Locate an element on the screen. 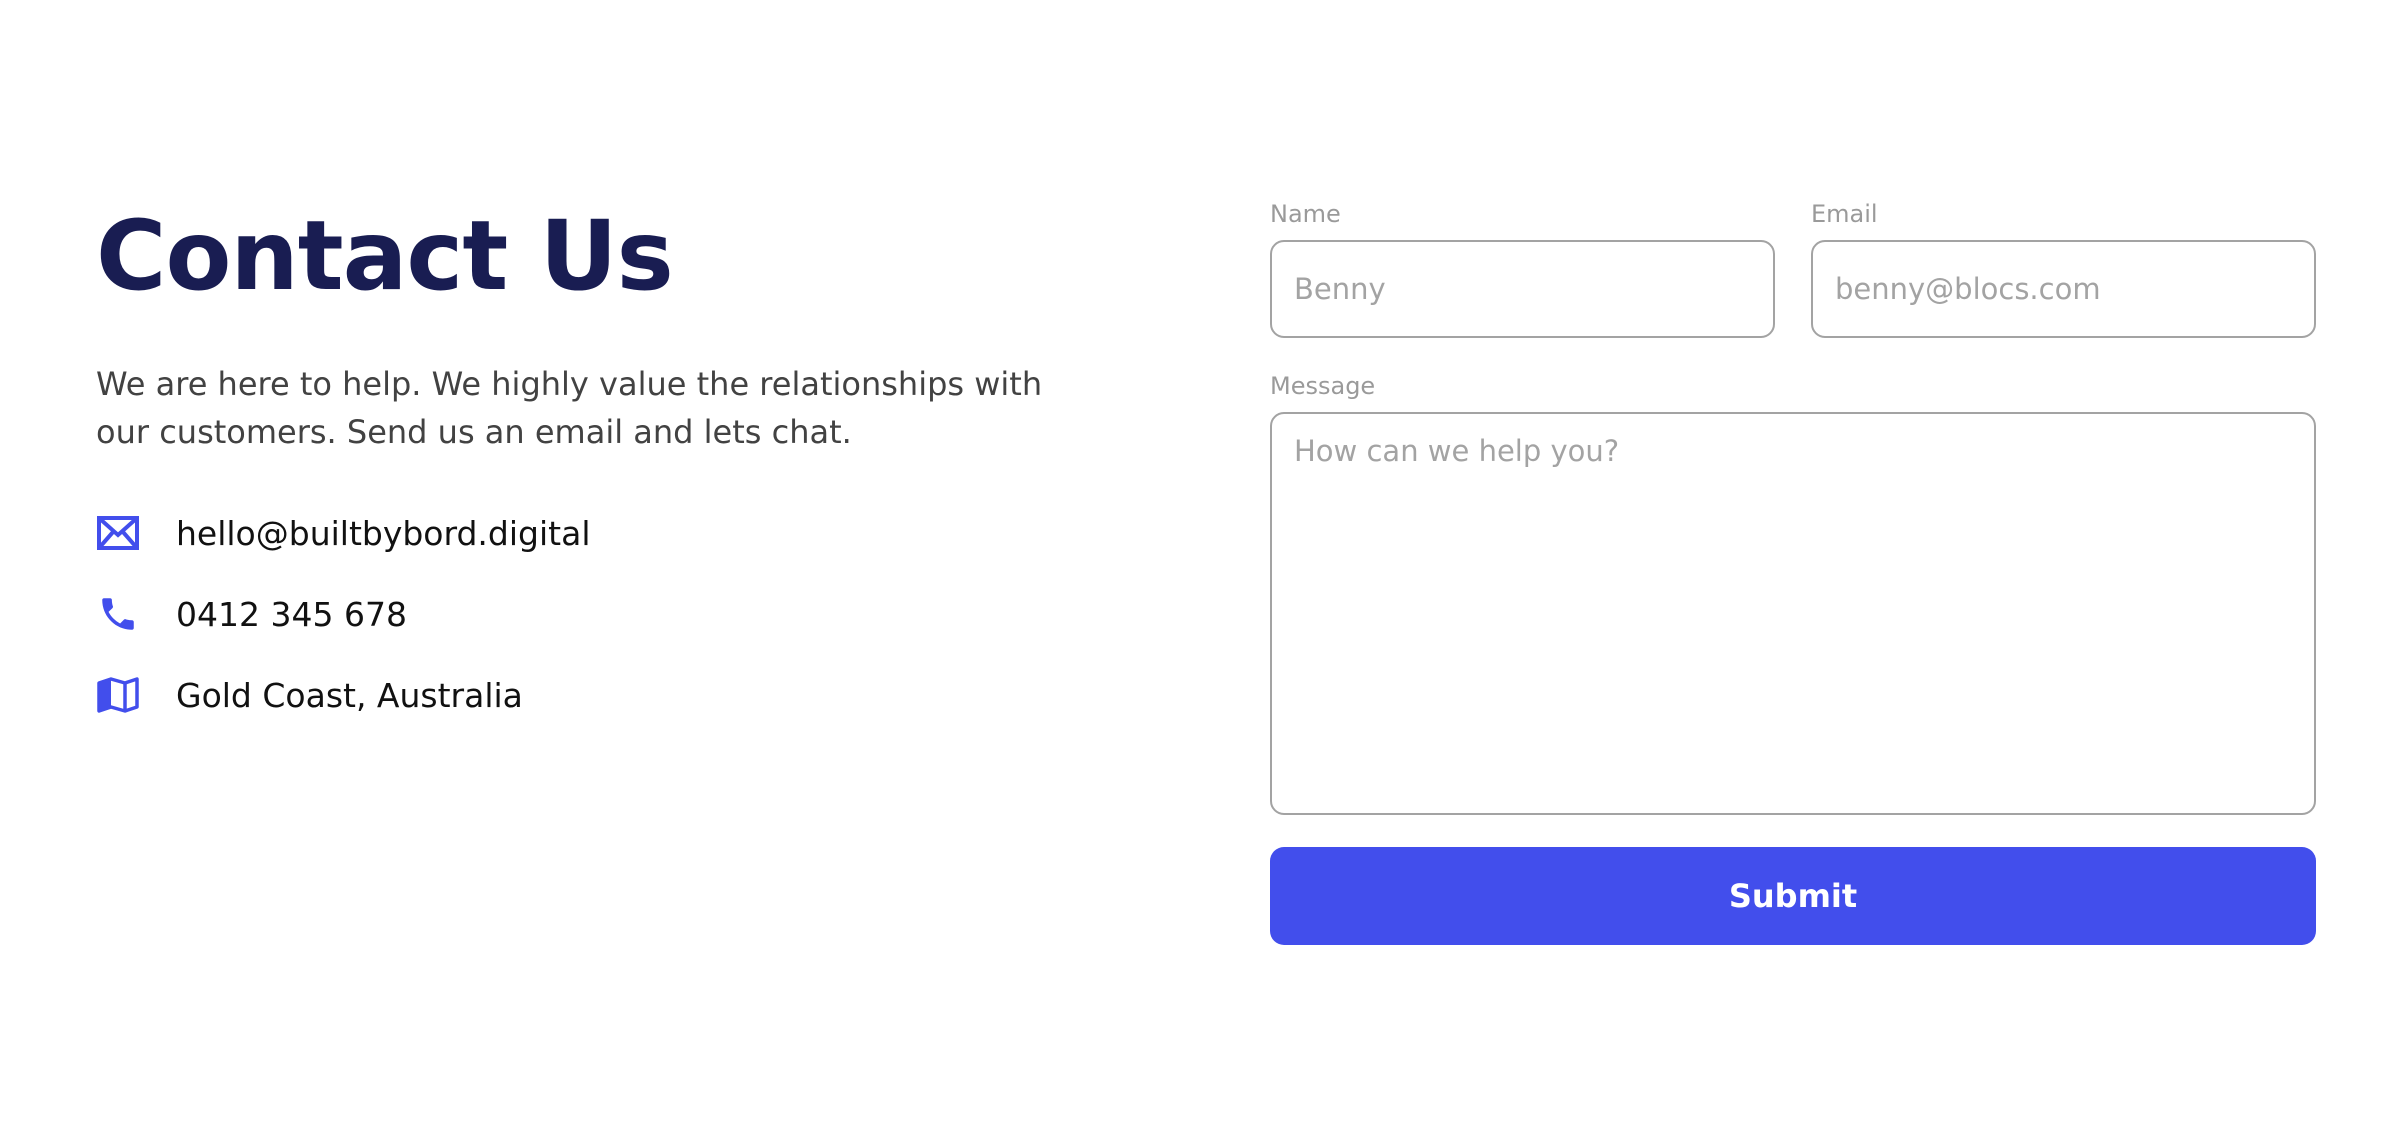 The height and width of the screenshot is (1146, 2400). map-icon is located at coordinates (118, 695).